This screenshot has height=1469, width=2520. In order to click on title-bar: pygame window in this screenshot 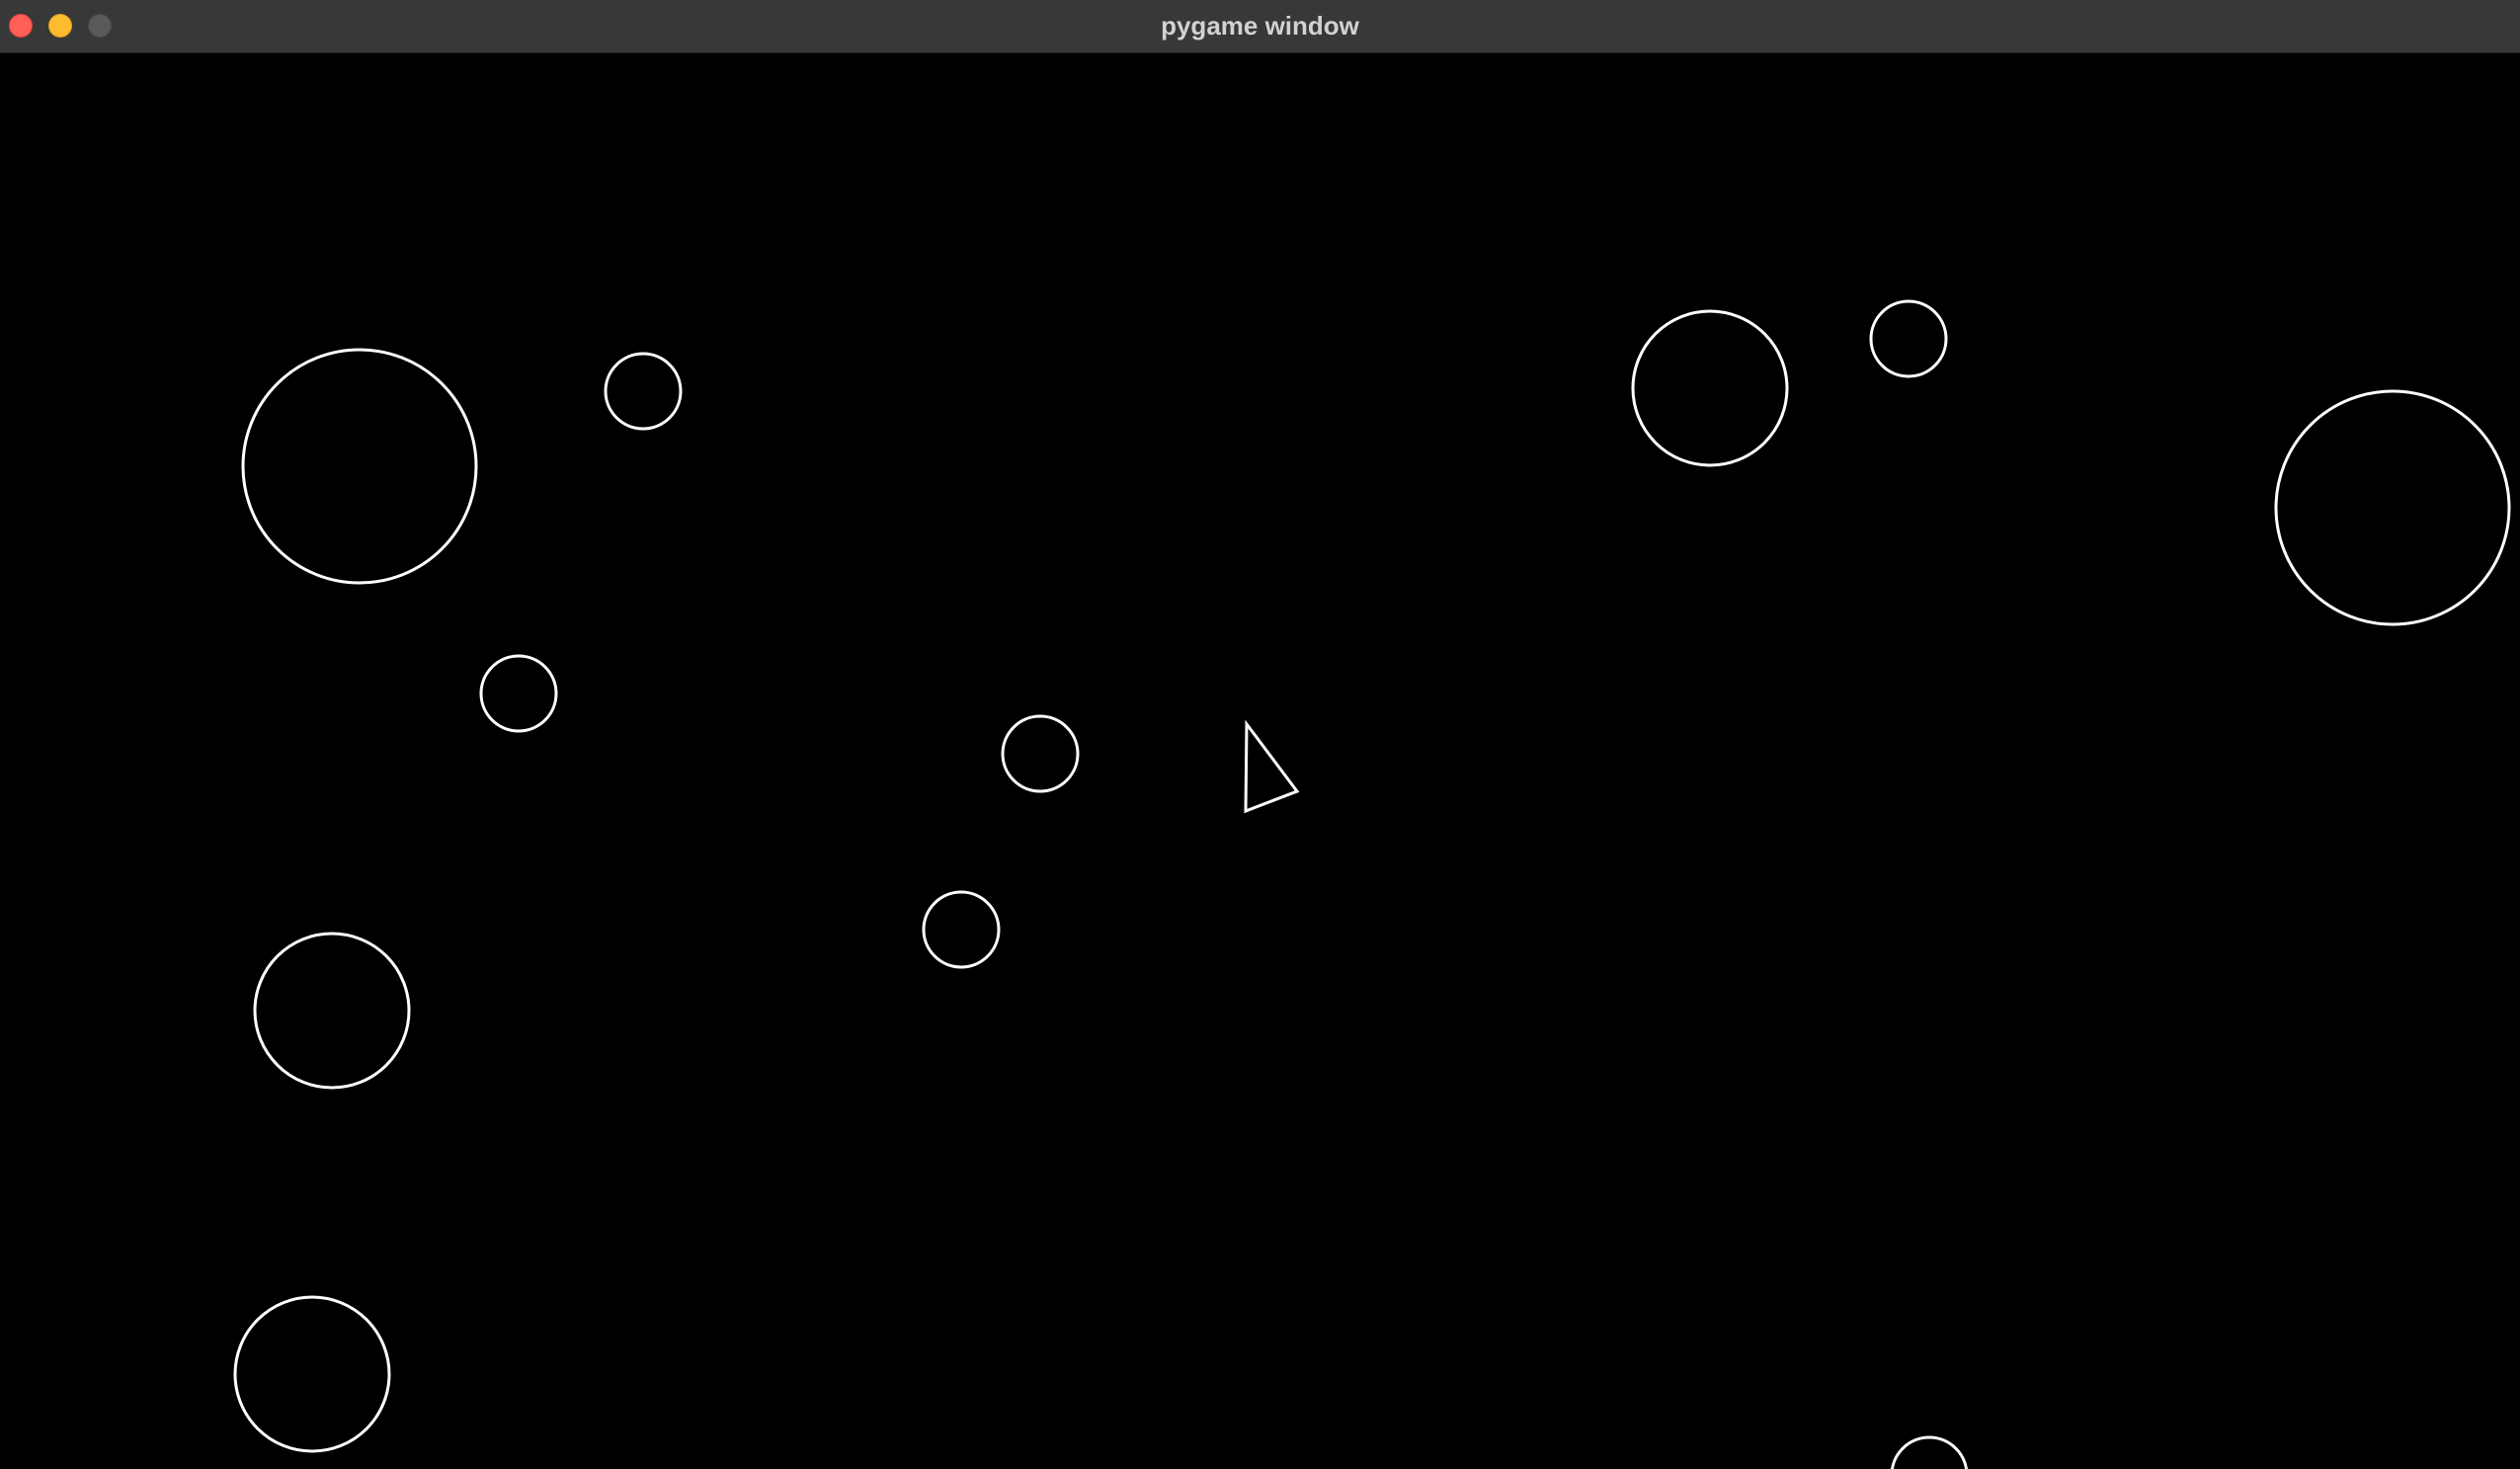, I will do `click(1260, 26)`.